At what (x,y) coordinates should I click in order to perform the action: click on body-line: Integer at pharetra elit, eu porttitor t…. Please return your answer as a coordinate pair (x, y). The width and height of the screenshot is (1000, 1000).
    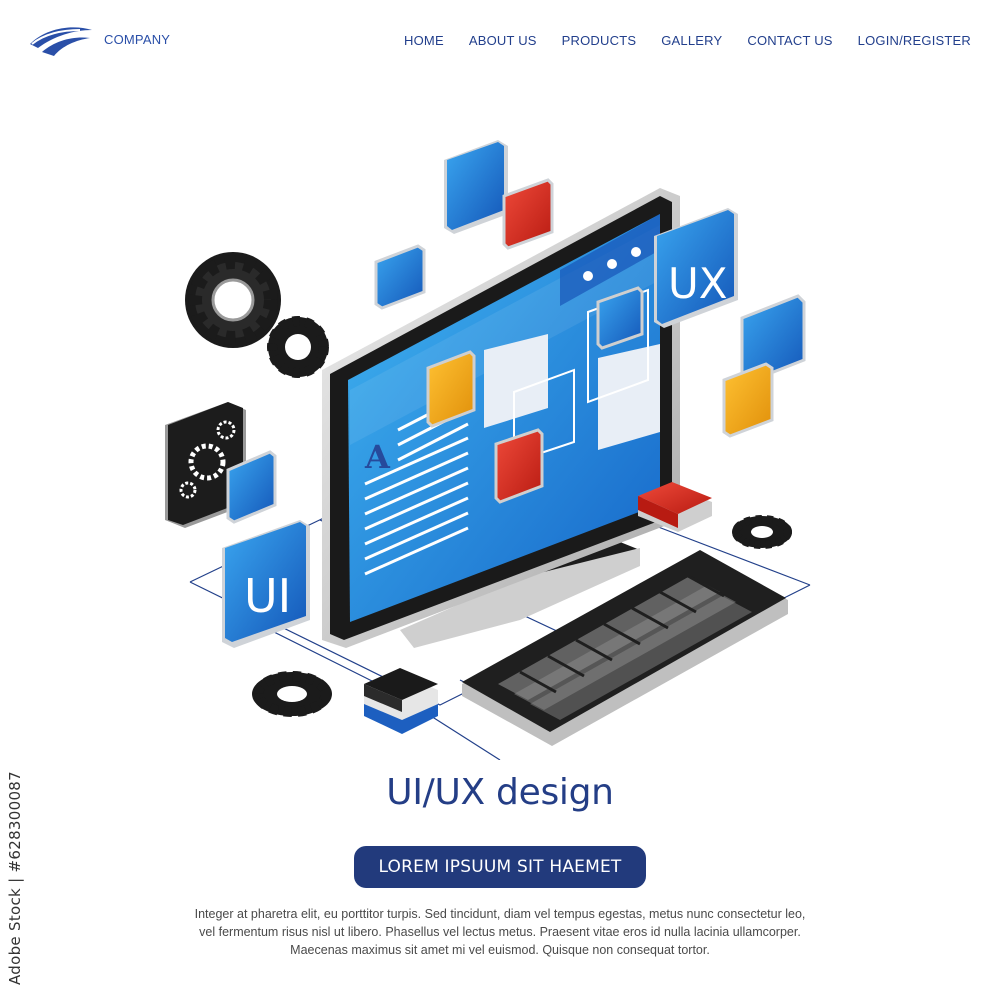
    Looking at the image, I should click on (500, 914).